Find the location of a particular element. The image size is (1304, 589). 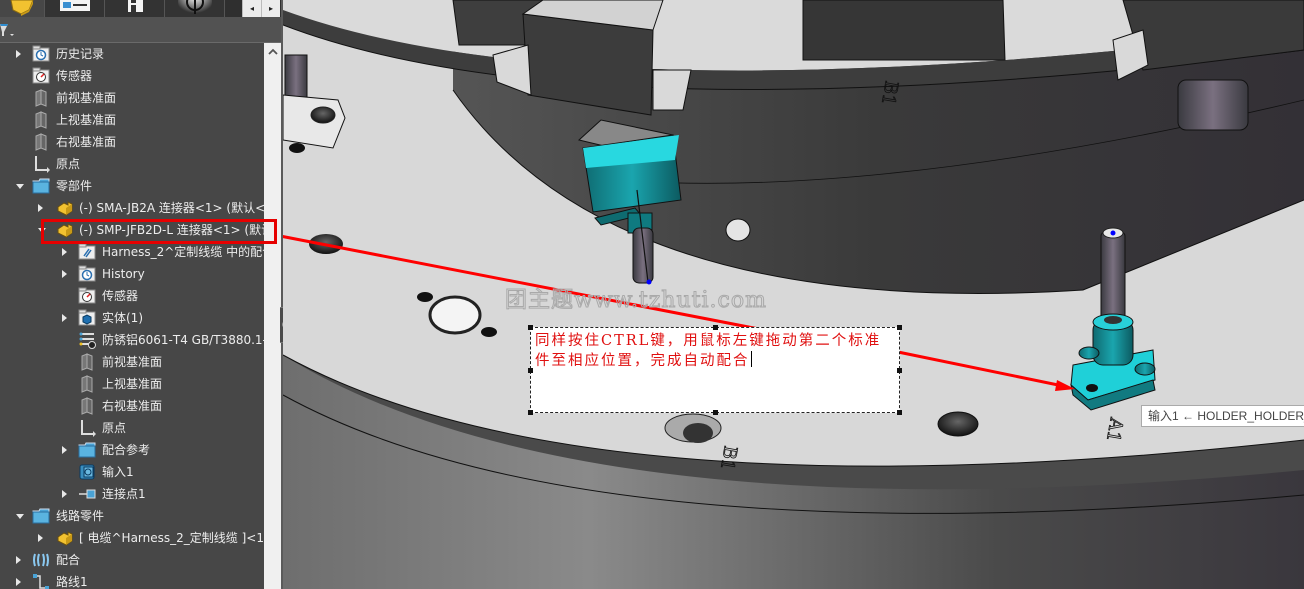

part-yellow-icon is located at coordinates (22, 8).